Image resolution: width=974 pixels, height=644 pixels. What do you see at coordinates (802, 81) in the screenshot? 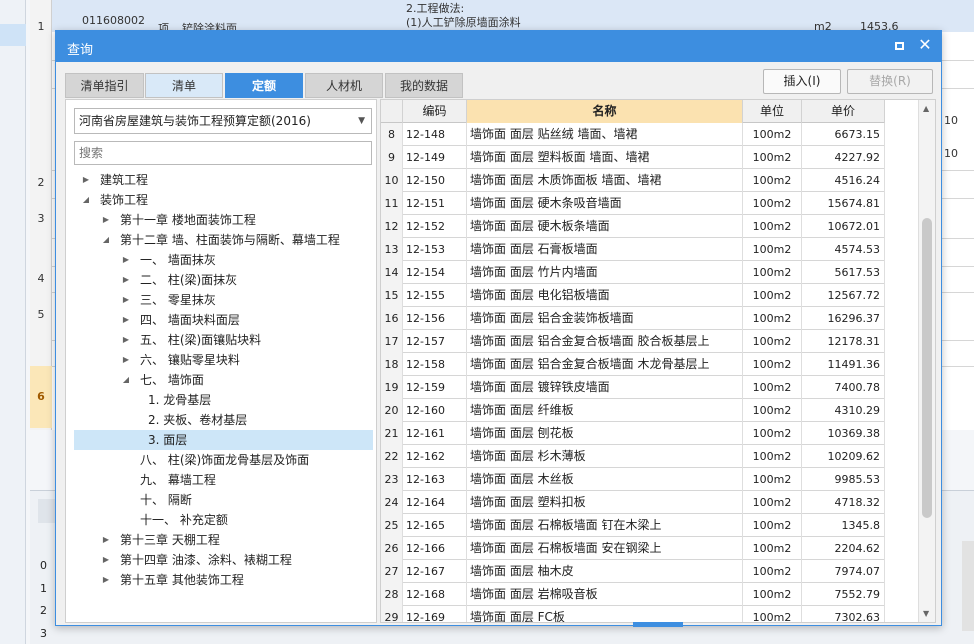
I see `insert-button: 插入(I)` at bounding box center [802, 81].